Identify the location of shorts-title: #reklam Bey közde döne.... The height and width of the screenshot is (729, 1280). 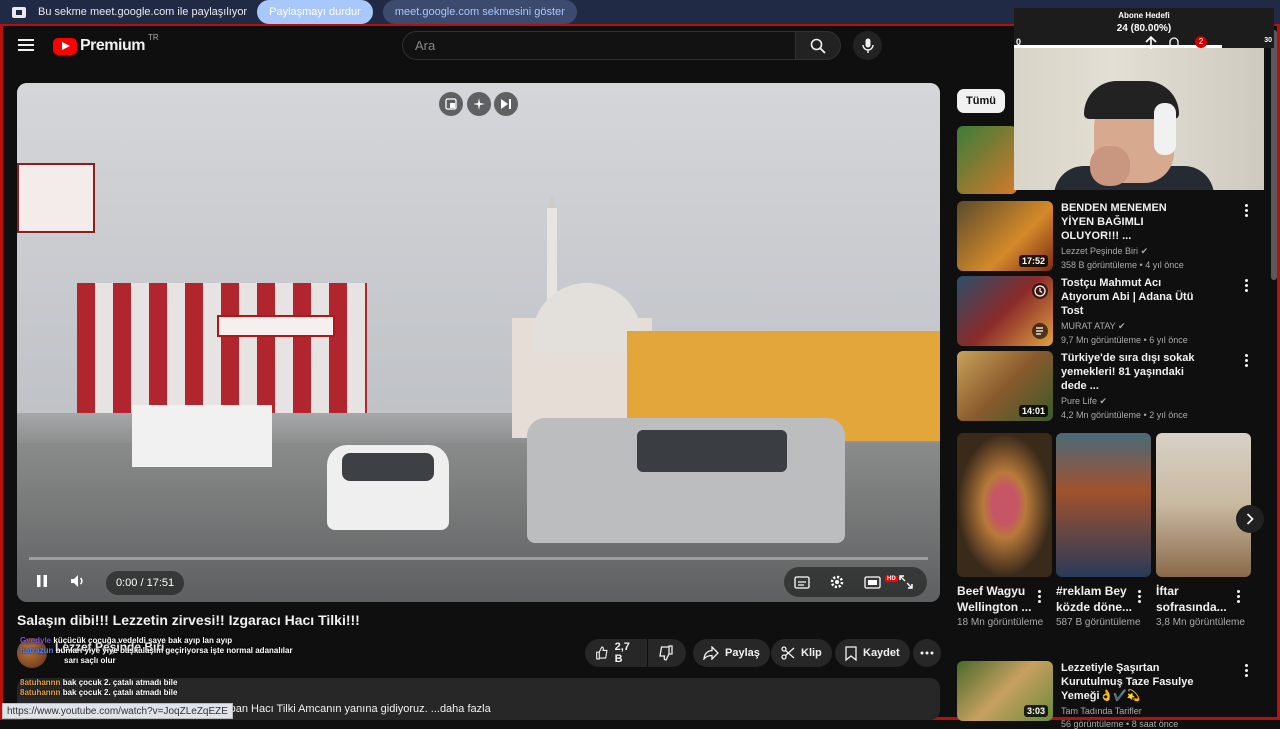
(1094, 599).